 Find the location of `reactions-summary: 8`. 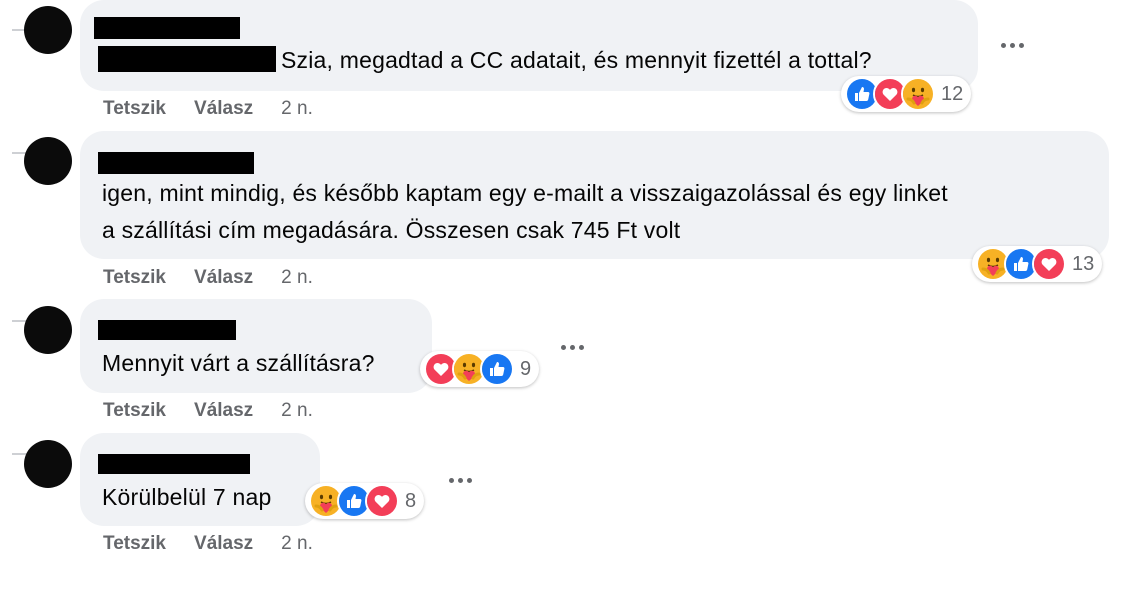

reactions-summary: 8 is located at coordinates (365, 501).